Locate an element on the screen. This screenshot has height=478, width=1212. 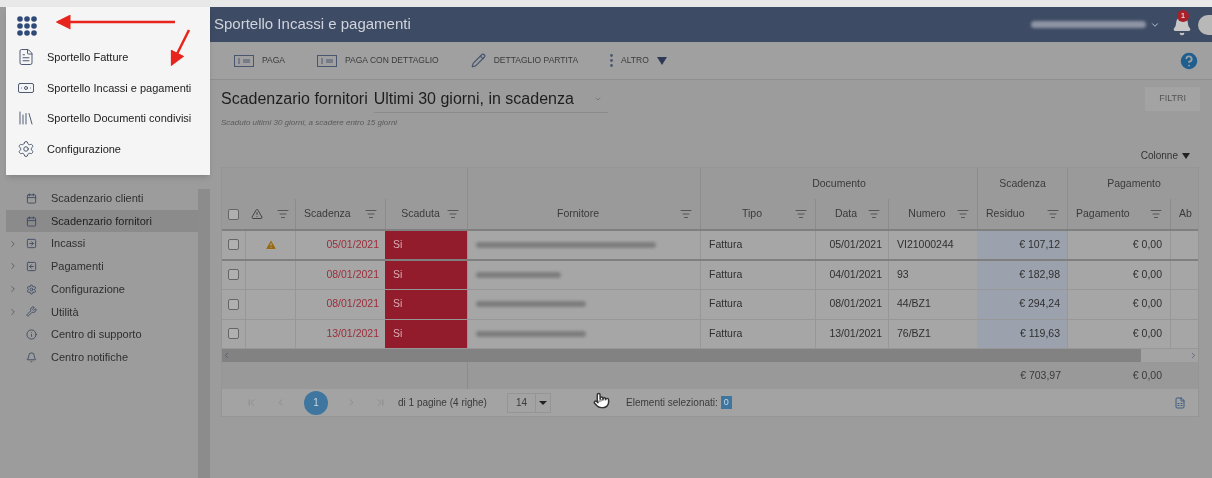
column-header: Residuo is located at coordinates (1005, 214).